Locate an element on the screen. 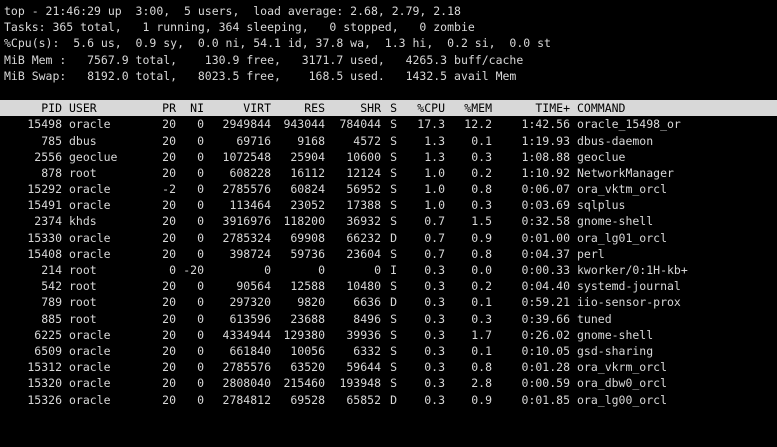 Image resolution: width=777 pixels, height=447 pixels. process-pid: 885 is located at coordinates (51, 318).